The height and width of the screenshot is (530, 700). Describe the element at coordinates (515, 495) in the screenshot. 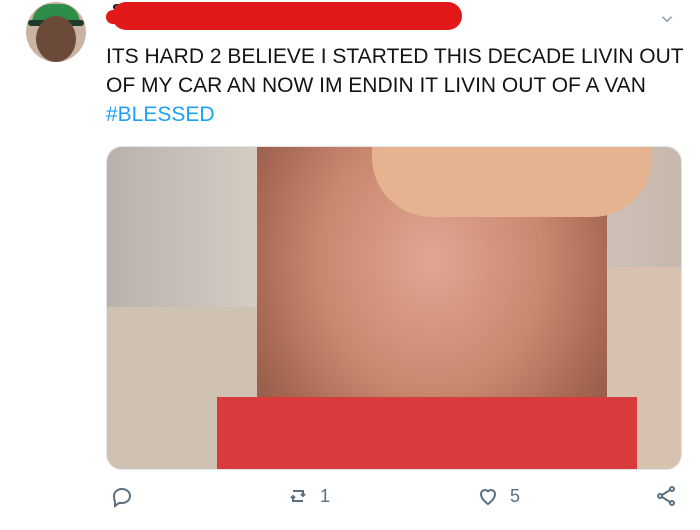

I see `like-count: 5` at that location.